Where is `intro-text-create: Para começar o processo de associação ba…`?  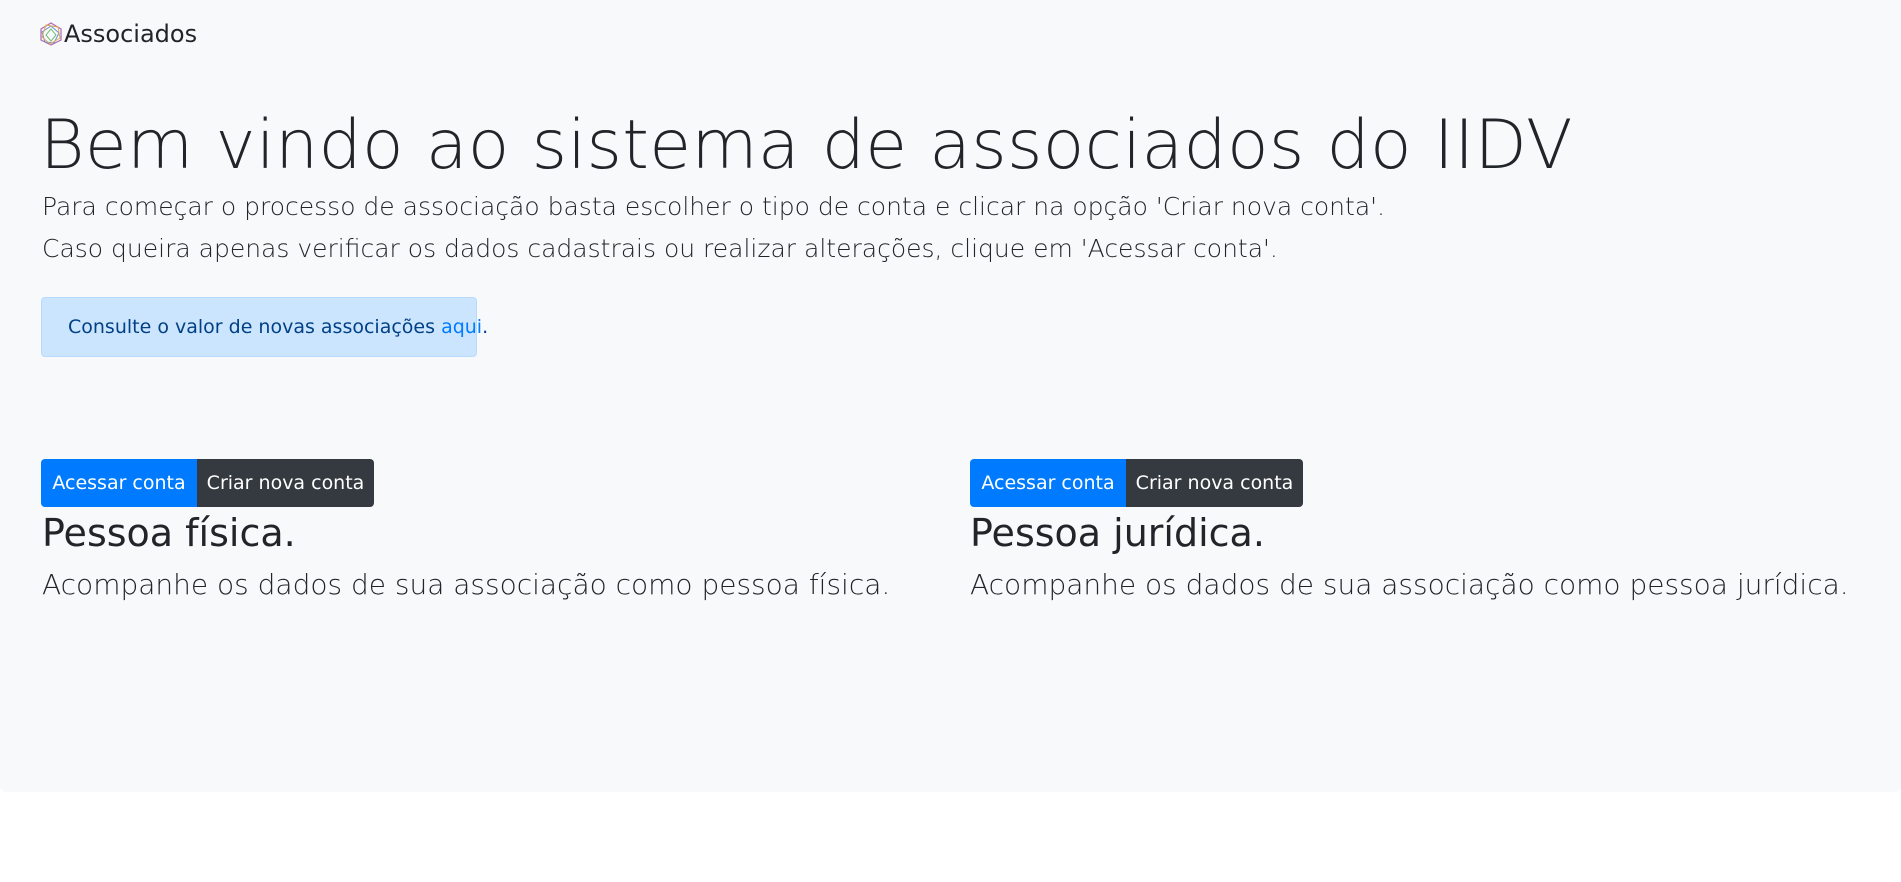 intro-text-create: Para começar o processo de associação ba… is located at coordinates (713, 206).